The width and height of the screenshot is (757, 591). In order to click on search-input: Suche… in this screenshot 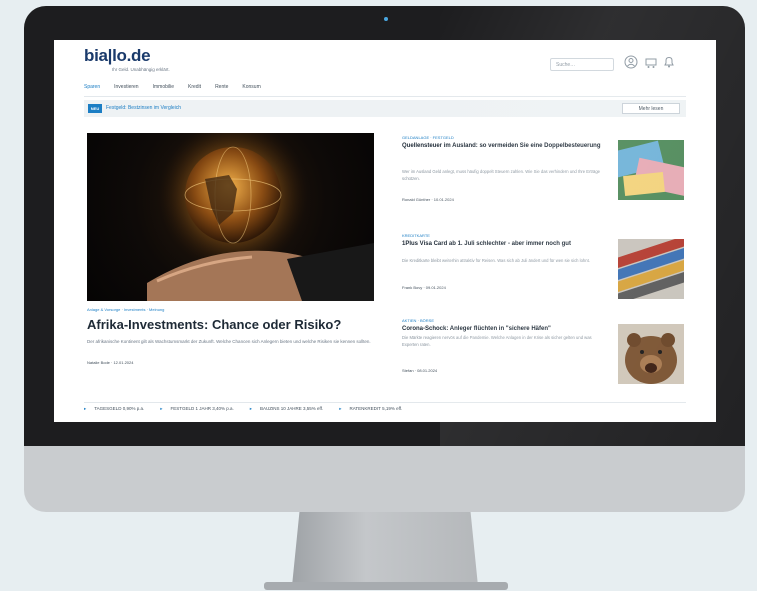, I will do `click(582, 64)`.